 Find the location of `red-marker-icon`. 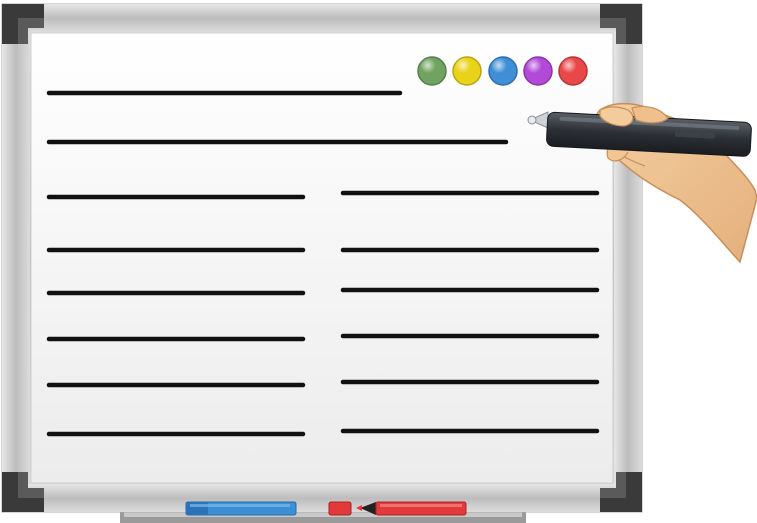

red-marker-icon is located at coordinates (397, 508).